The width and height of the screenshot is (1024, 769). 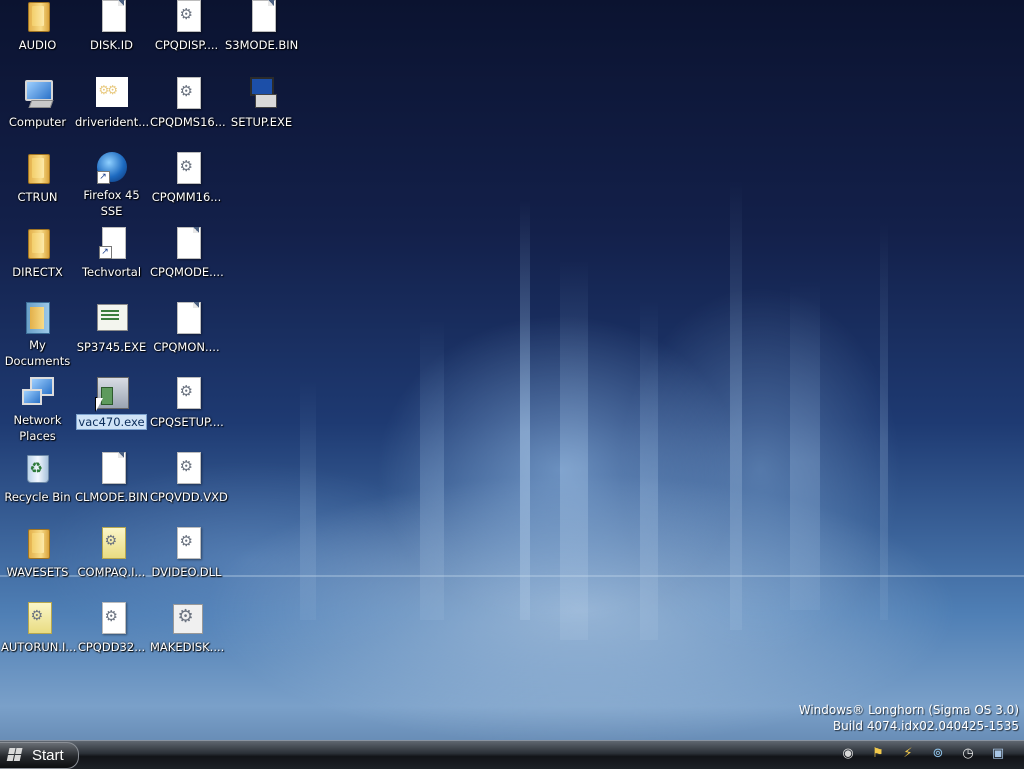 I want to click on network-places-icon, so click(x=37, y=393).